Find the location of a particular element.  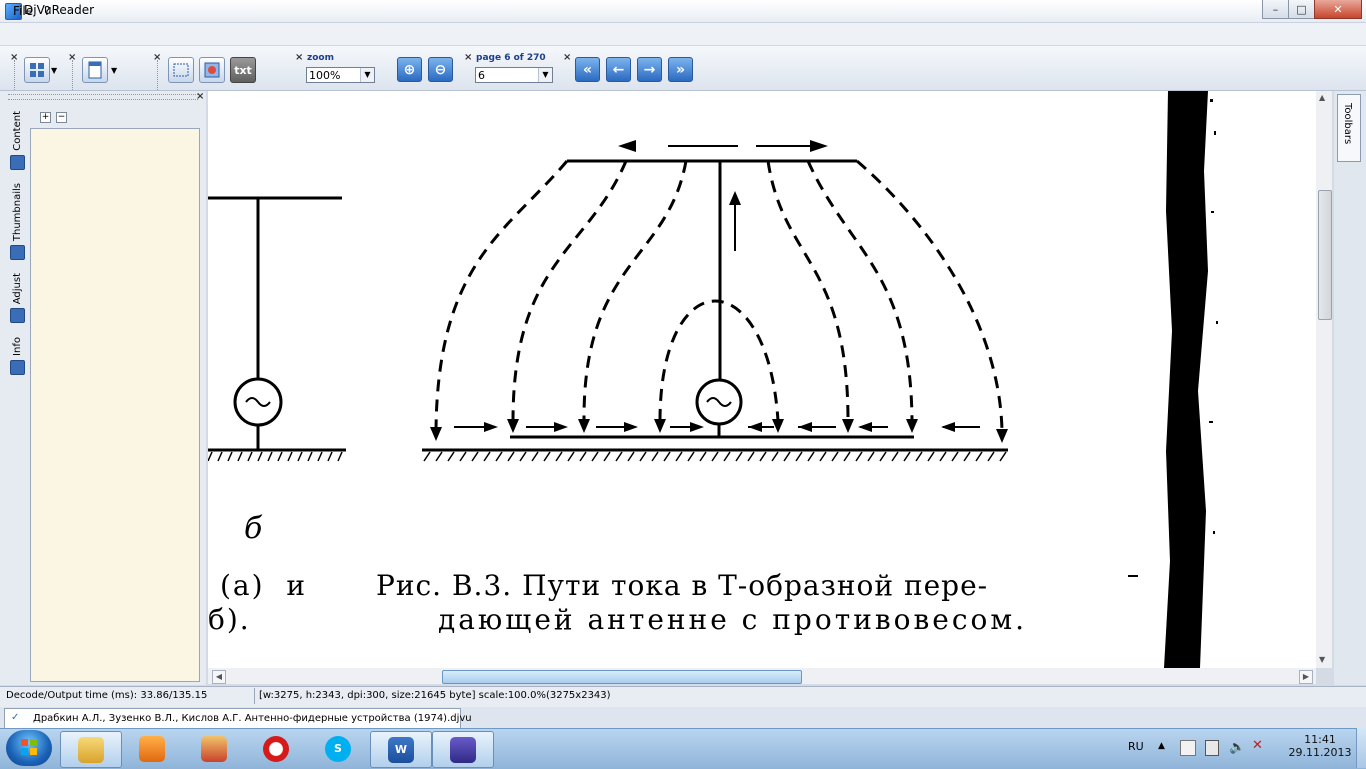

page-icon is located at coordinates (95, 70).